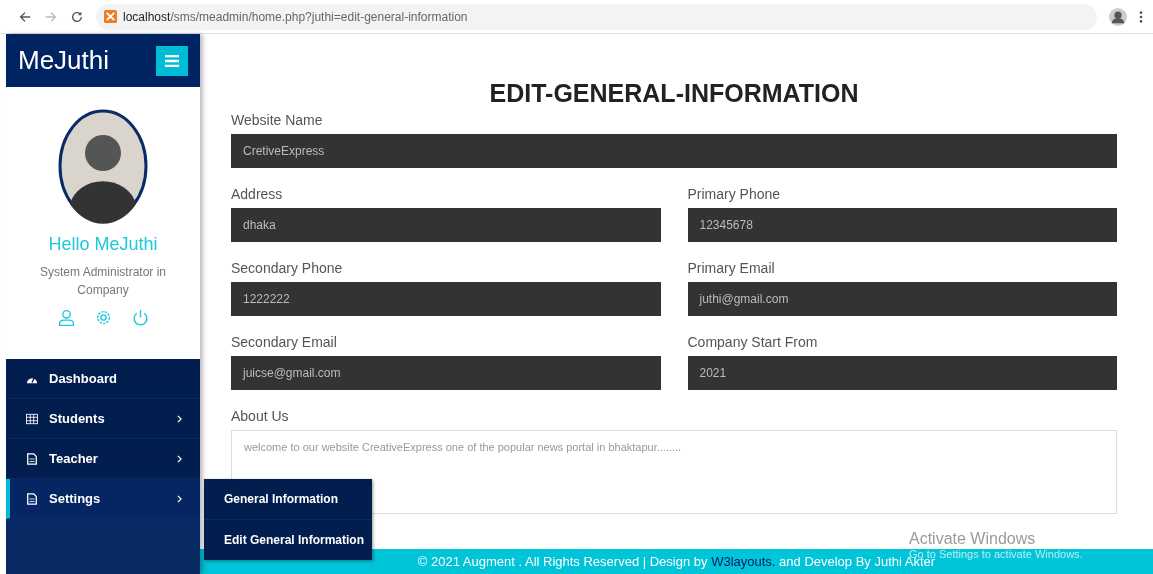 This screenshot has width=1153, height=574. Describe the element at coordinates (103, 459) in the screenshot. I see `menu-item: Teacher` at that location.